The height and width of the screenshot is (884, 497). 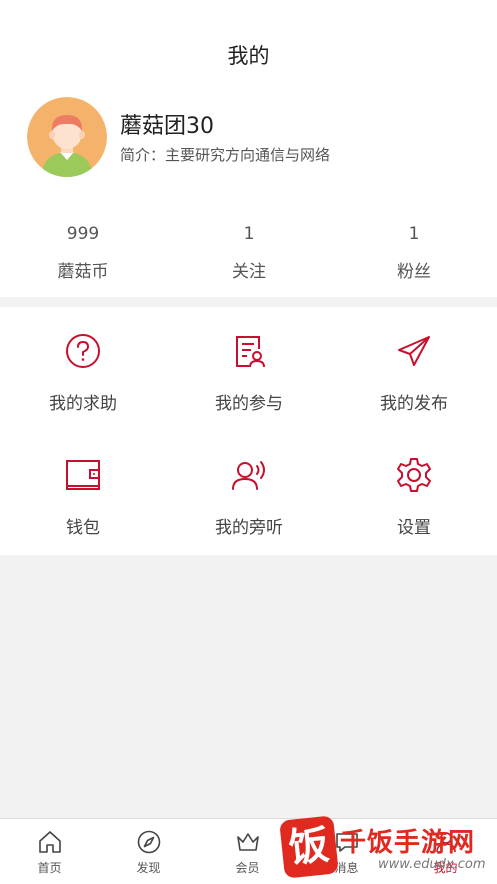 I want to click on menu-item-label: 我的发布, so click(x=414, y=404).